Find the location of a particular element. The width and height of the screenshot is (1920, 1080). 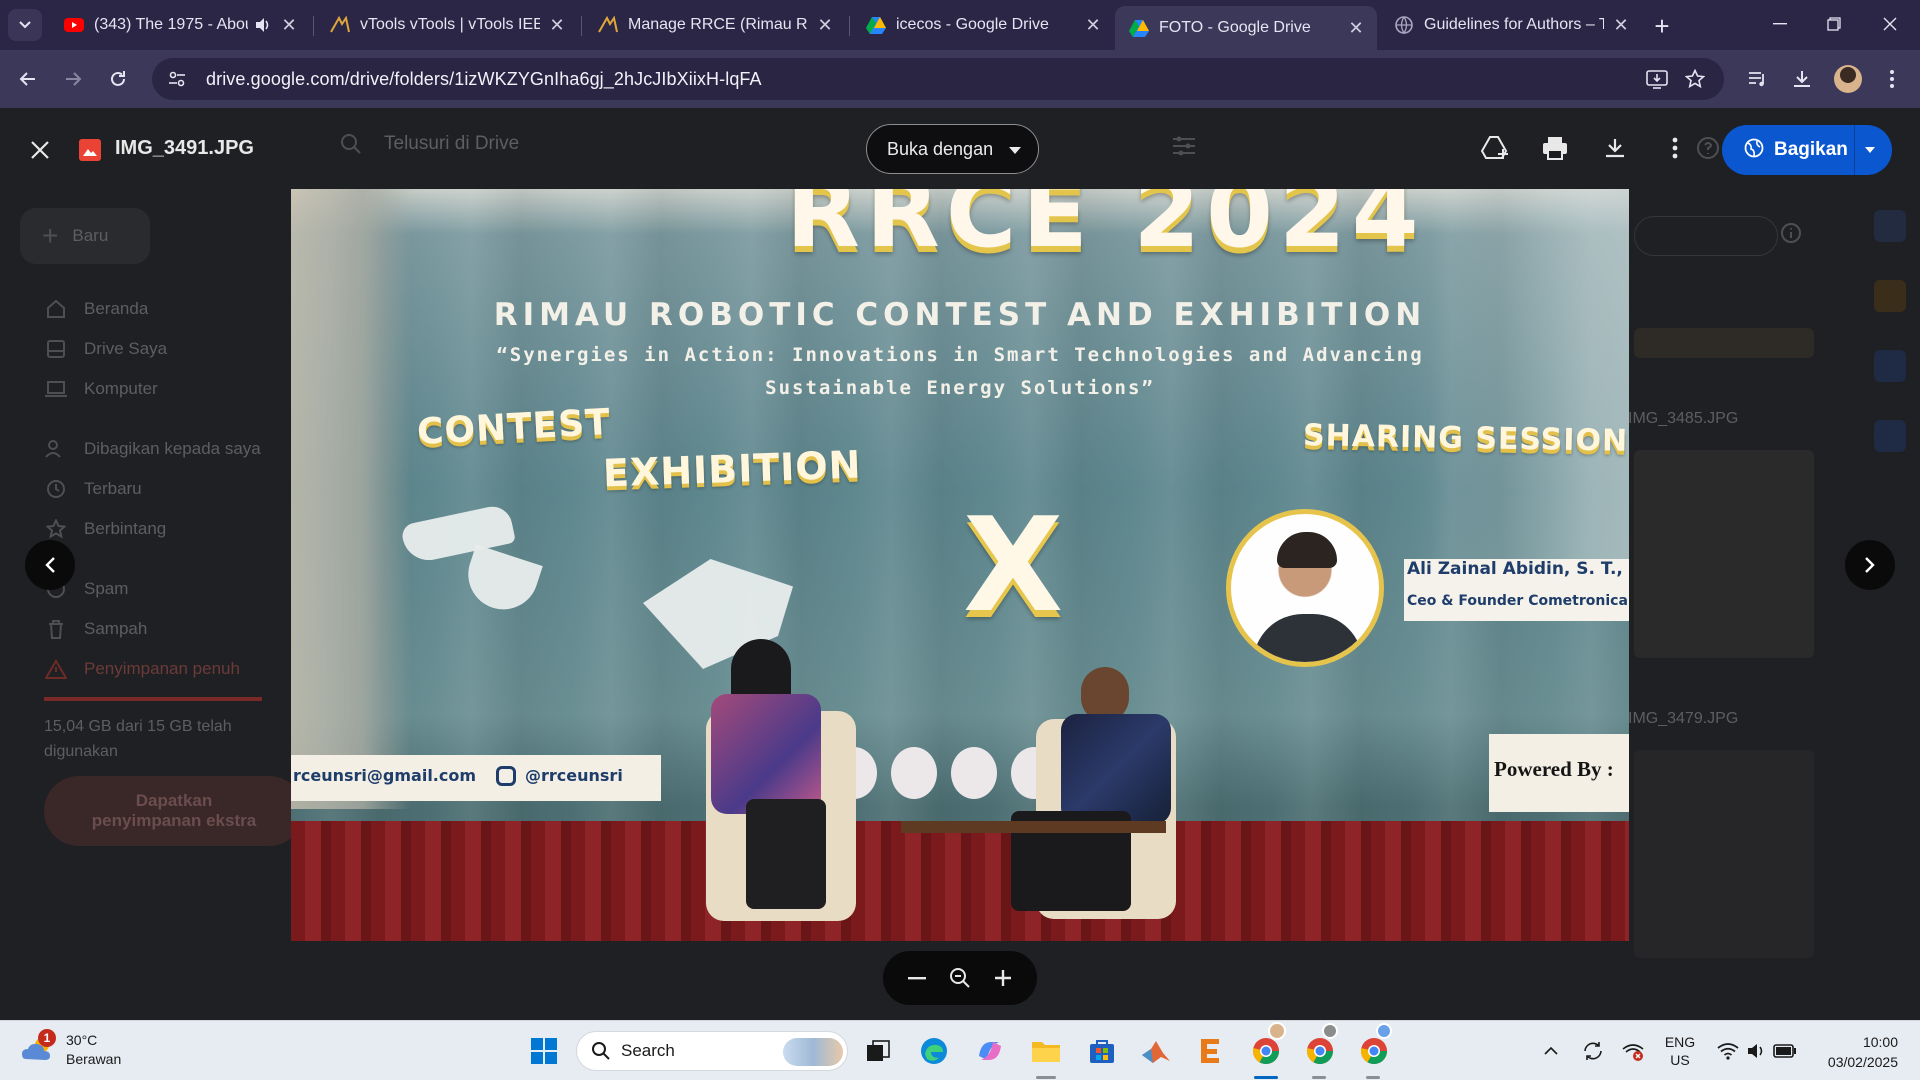

upgrade-label: Dapatkan penyimpanan ekstra is located at coordinates (174, 810).